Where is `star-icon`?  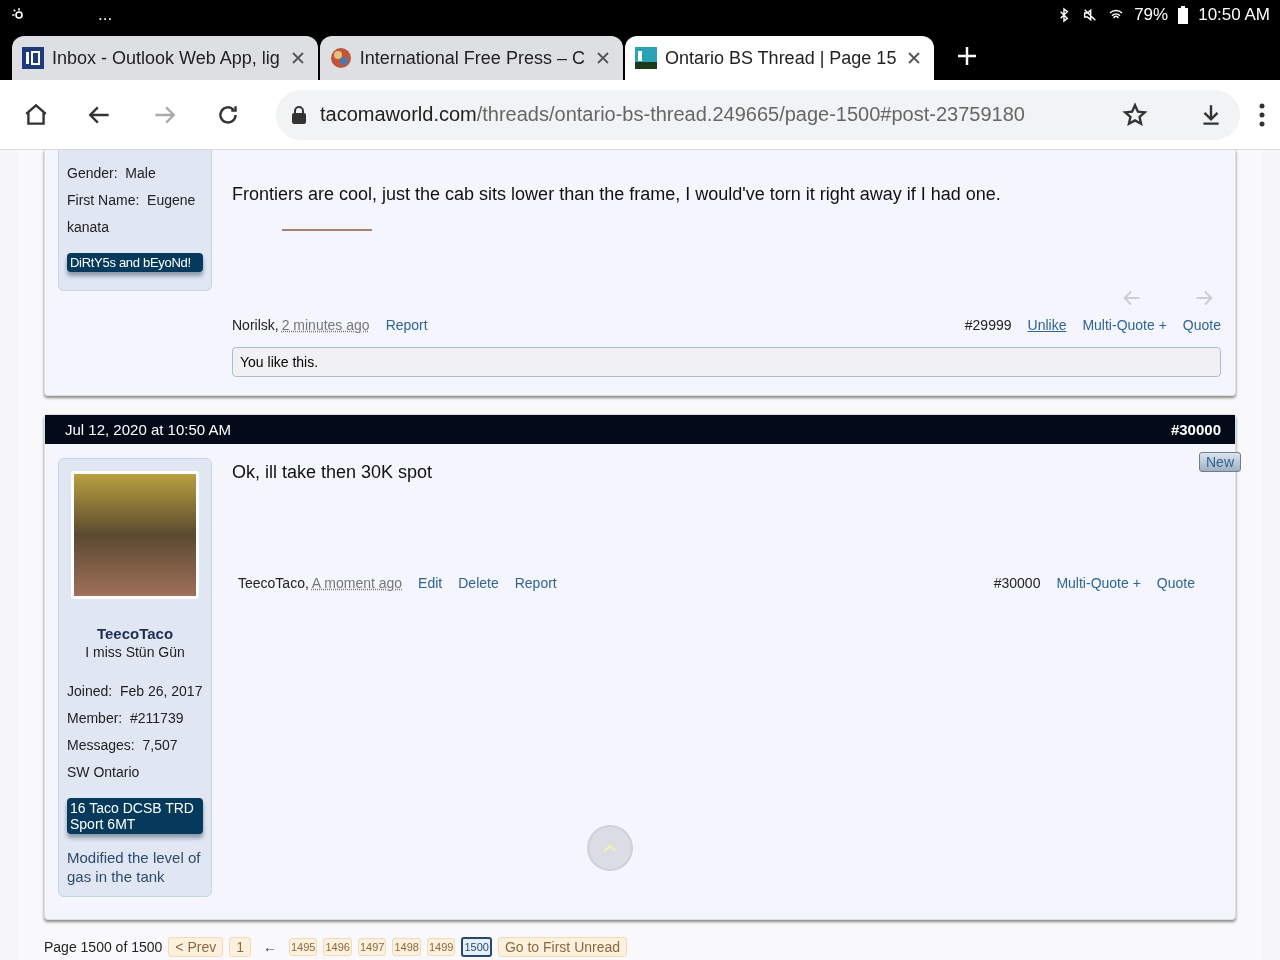 star-icon is located at coordinates (1135, 114).